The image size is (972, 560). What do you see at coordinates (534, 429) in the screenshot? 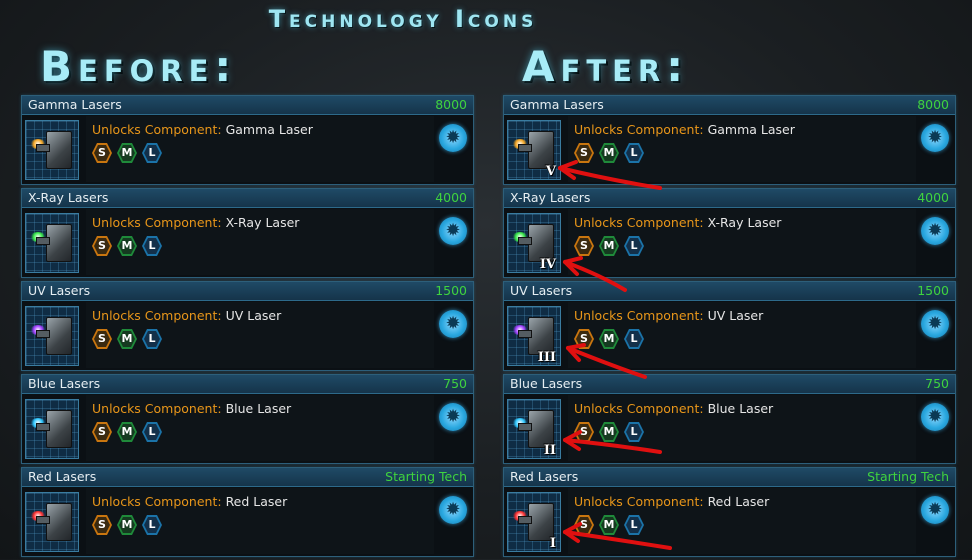
I see `laser-tech-icon: II` at bounding box center [534, 429].